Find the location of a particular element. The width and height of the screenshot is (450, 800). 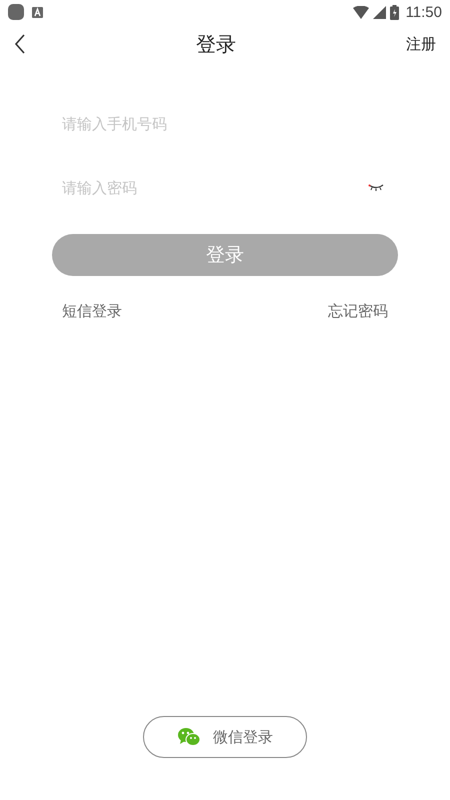

page-title: 登录 is located at coordinates (216, 44).